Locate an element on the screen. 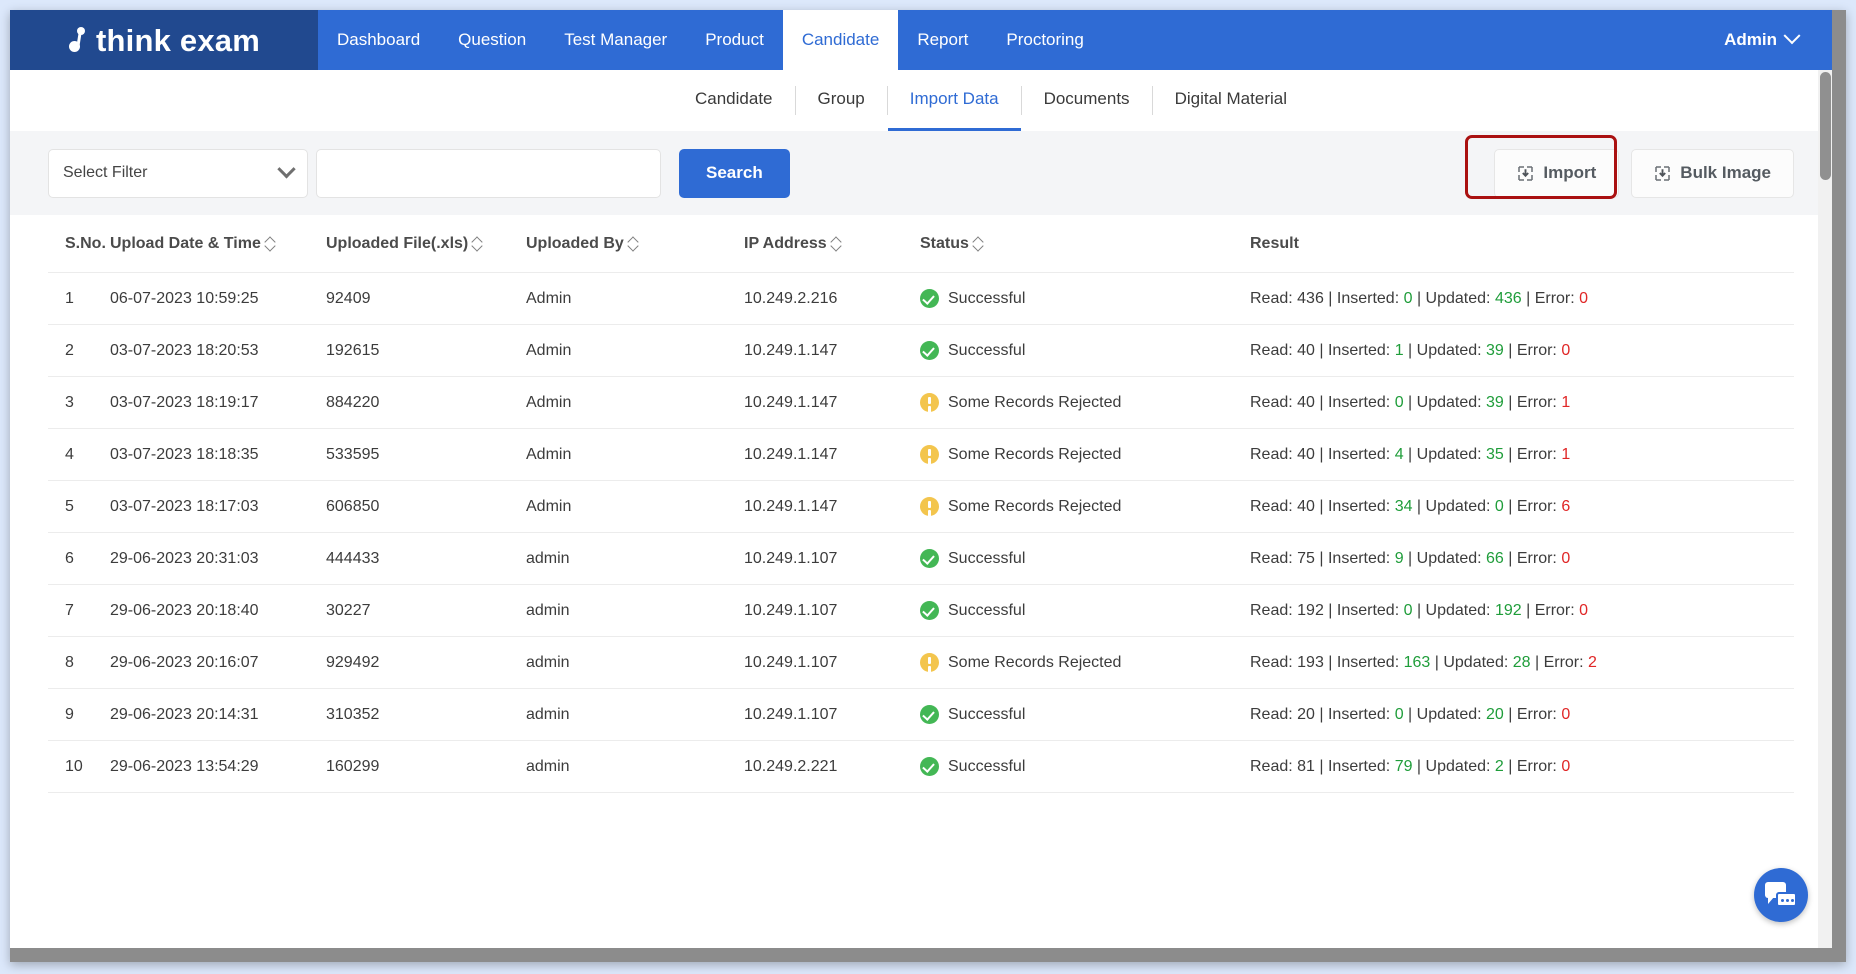 Image resolution: width=1856 pixels, height=974 pixels. result-inserted-value: 1 is located at coordinates (1399, 350).